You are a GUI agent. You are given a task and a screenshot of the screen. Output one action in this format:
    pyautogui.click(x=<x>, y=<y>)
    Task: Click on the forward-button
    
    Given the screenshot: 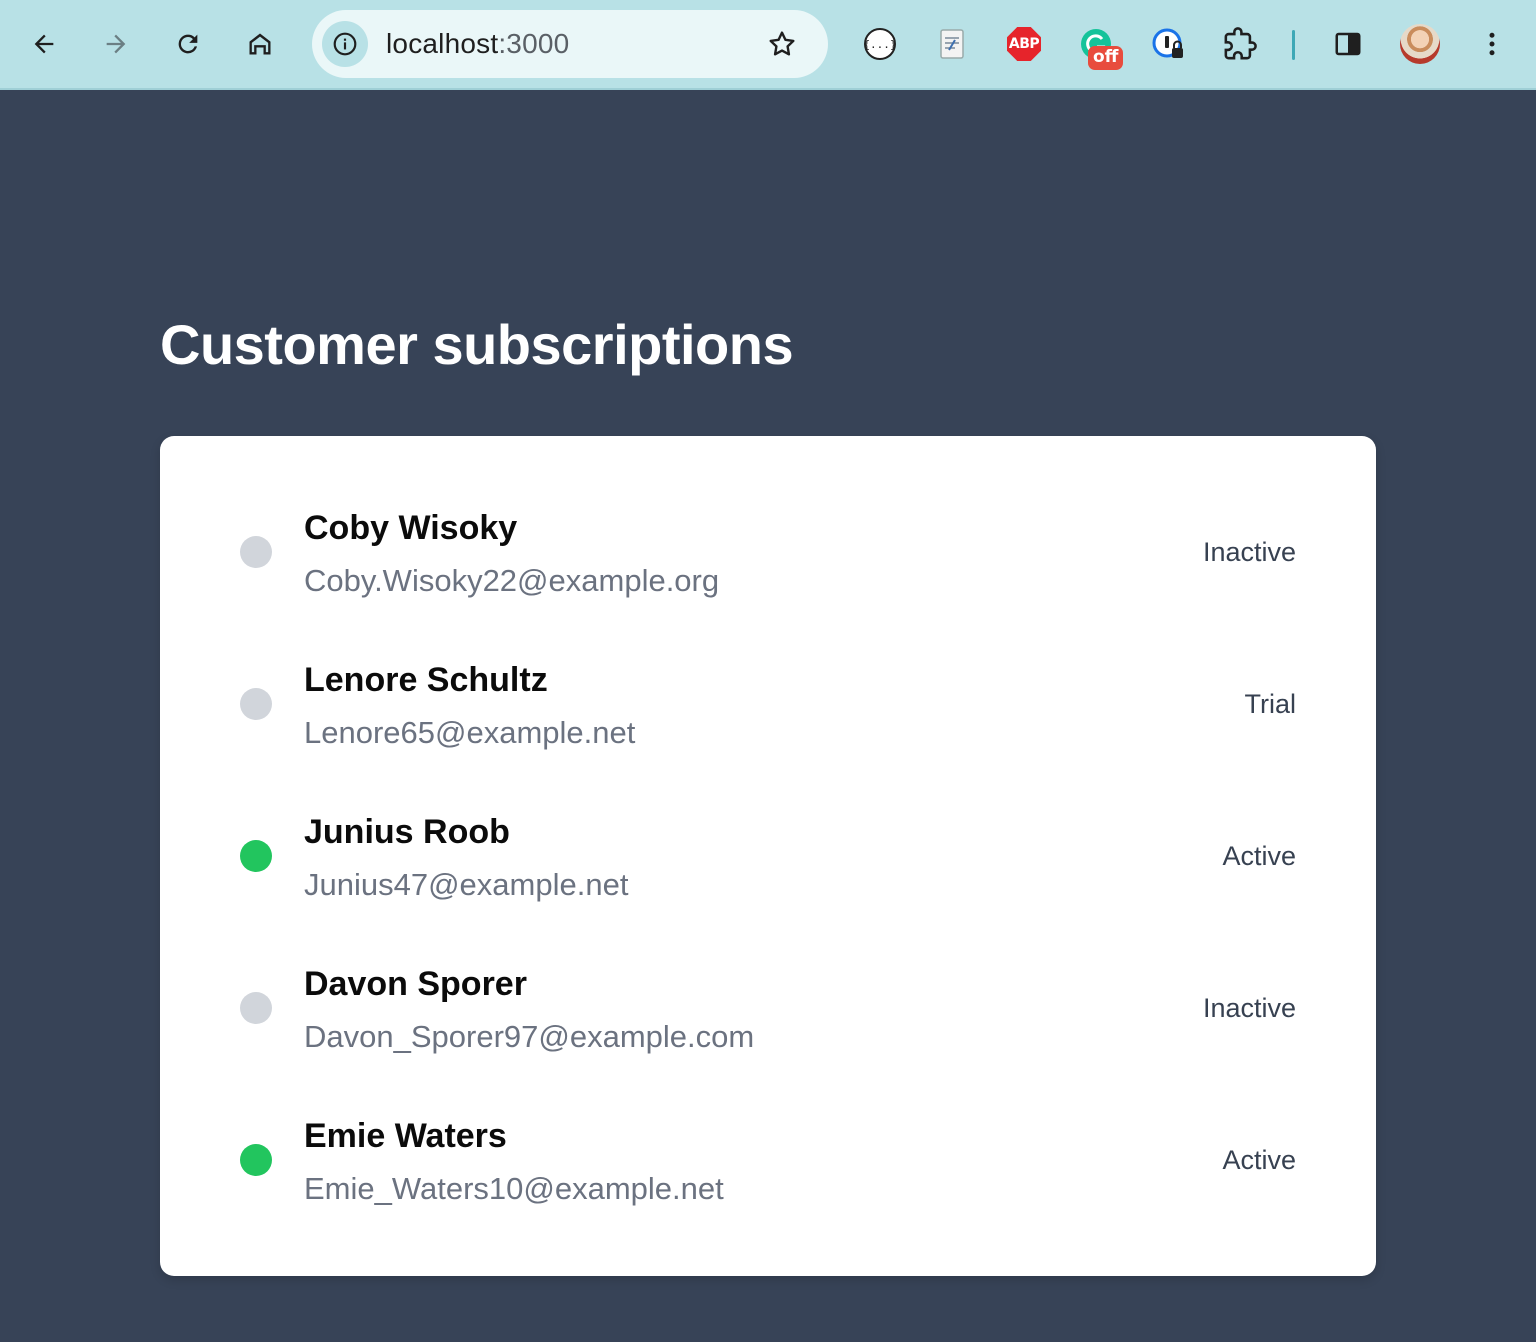 What is the action you would take?
    pyautogui.click(x=116, y=44)
    